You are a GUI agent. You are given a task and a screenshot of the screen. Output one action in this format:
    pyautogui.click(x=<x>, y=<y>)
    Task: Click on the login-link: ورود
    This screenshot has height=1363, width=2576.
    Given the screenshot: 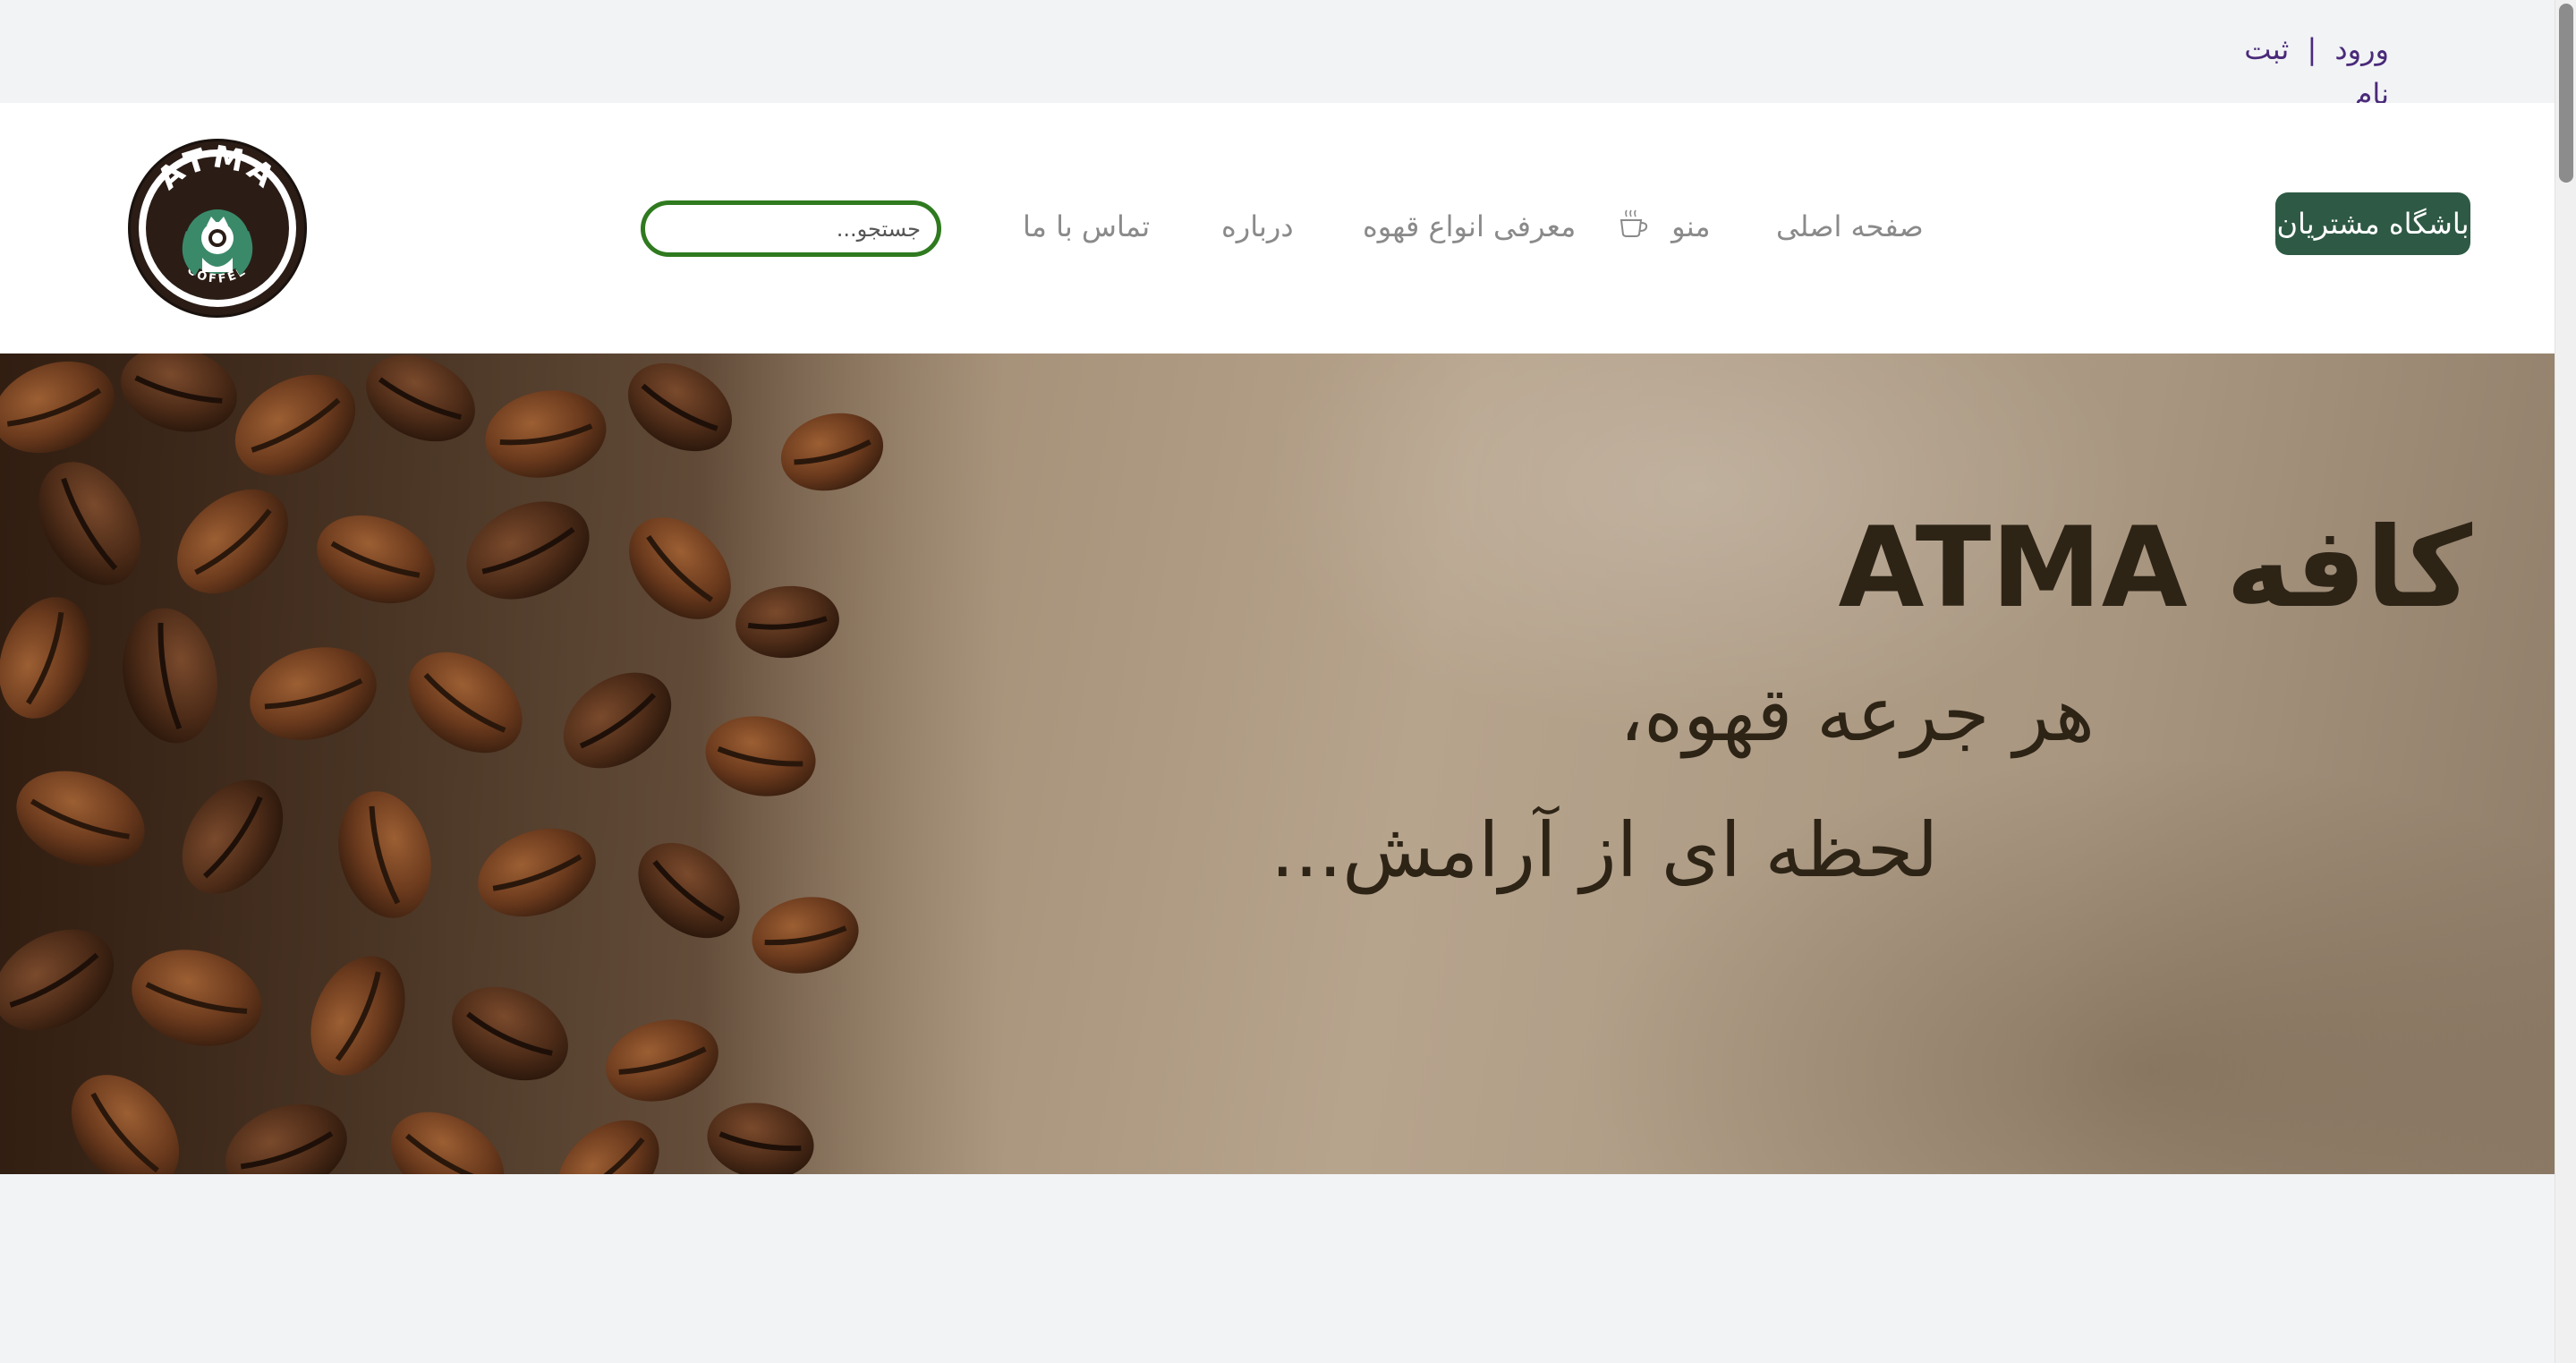 What is the action you would take?
    pyautogui.click(x=2361, y=49)
    